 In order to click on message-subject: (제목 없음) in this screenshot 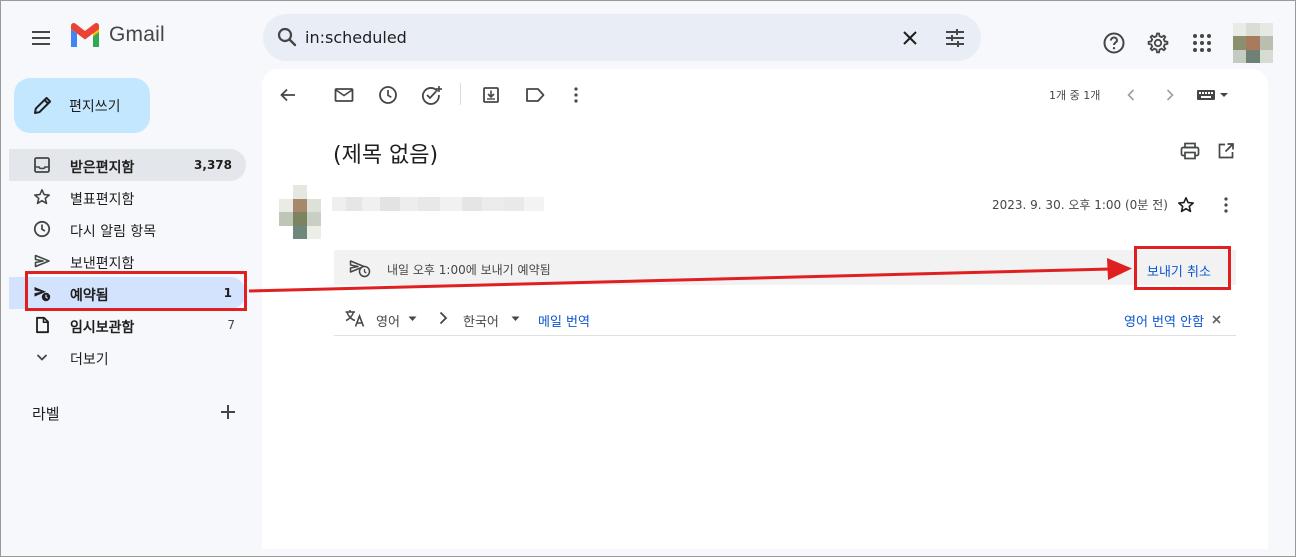, I will do `click(386, 155)`.